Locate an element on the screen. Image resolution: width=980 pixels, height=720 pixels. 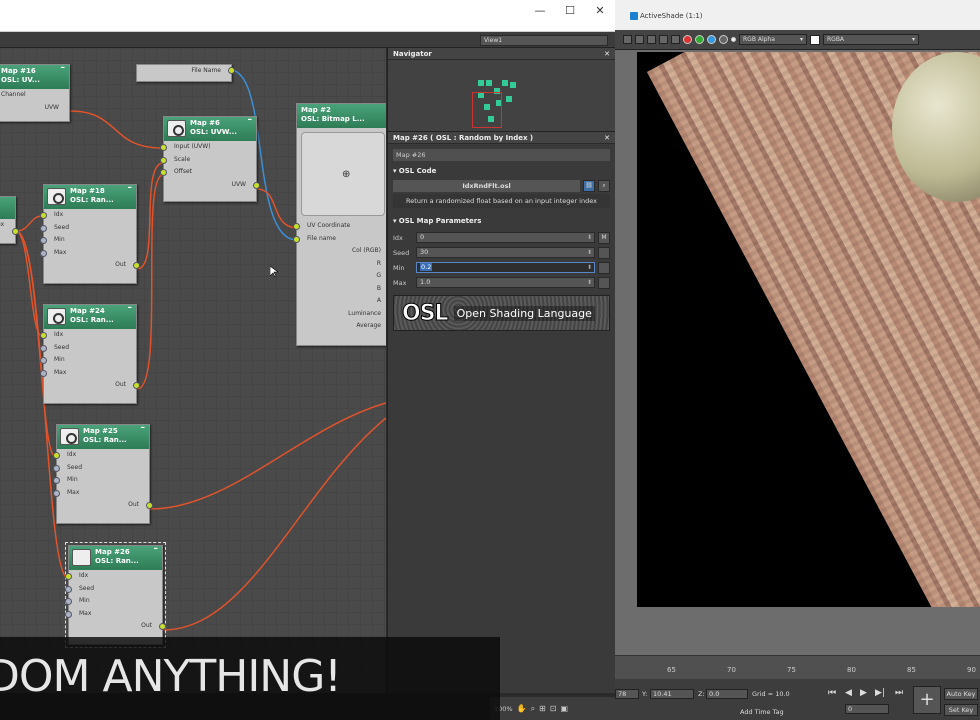
print-icon is located at coordinates (663, 39).